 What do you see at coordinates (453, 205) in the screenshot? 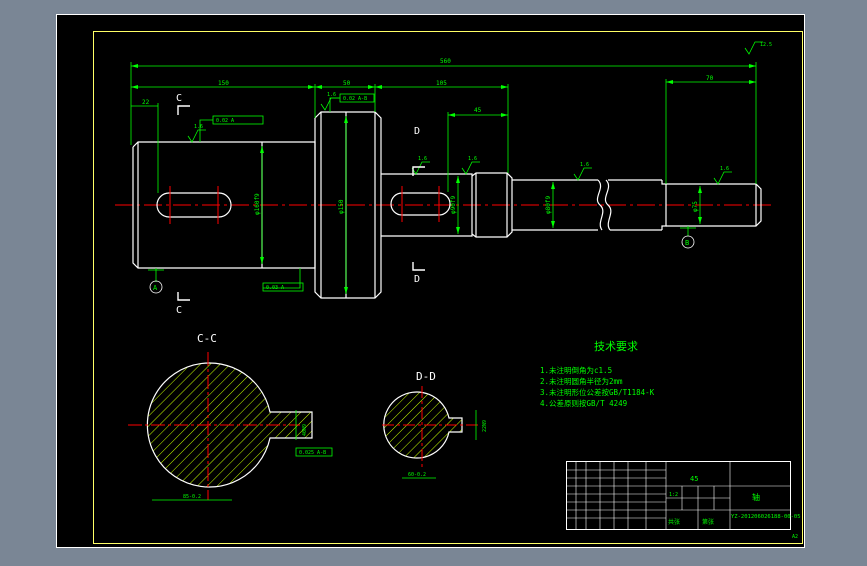
I see `dim-d3: φ90f9` at bounding box center [453, 205].